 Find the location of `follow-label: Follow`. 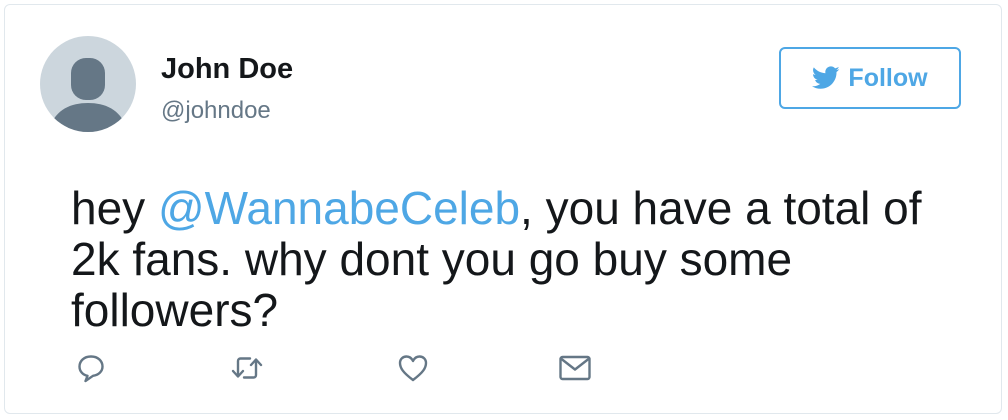

follow-label: Follow is located at coordinates (888, 78).